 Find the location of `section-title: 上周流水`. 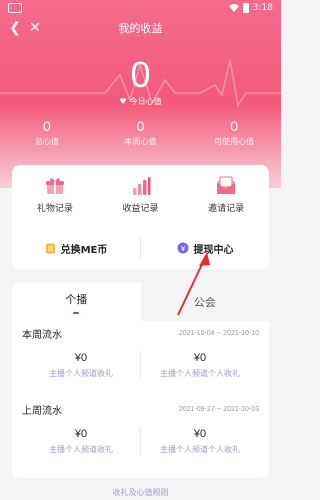

section-title: 上周流水 is located at coordinates (42, 411).